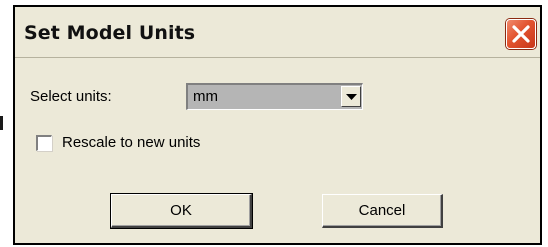 The width and height of the screenshot is (548, 247). I want to click on select-units-label: Select units:, so click(71, 96).